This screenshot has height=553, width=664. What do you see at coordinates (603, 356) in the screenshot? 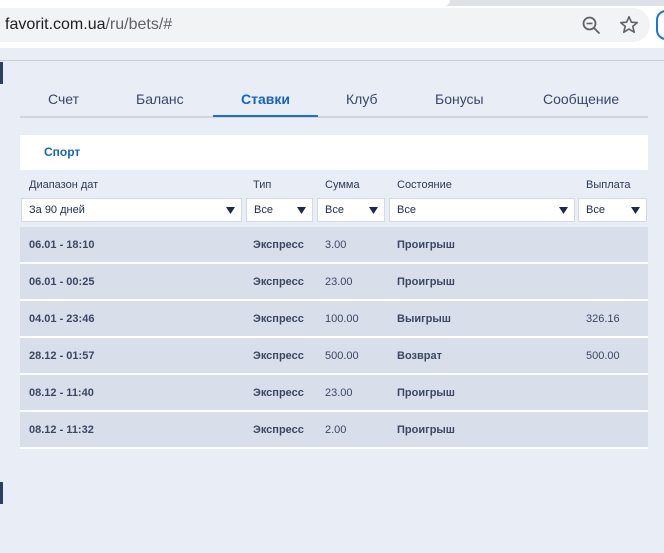
I see `bet-payout: 500.00` at bounding box center [603, 356].